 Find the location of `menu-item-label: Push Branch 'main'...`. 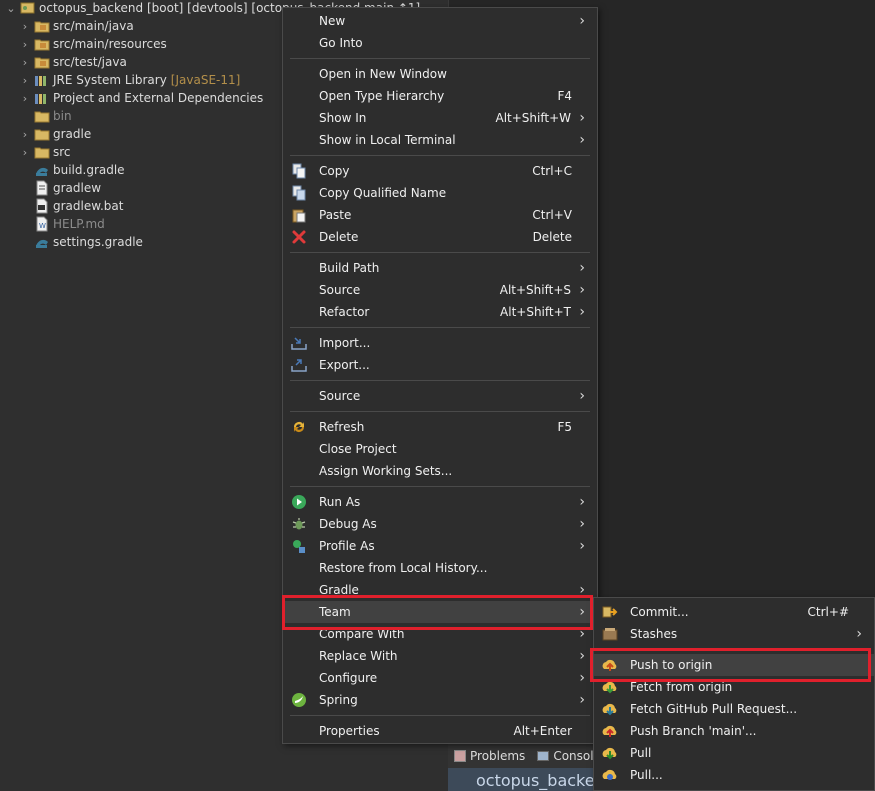

menu-item-label: Push Branch 'main'... is located at coordinates (693, 731).